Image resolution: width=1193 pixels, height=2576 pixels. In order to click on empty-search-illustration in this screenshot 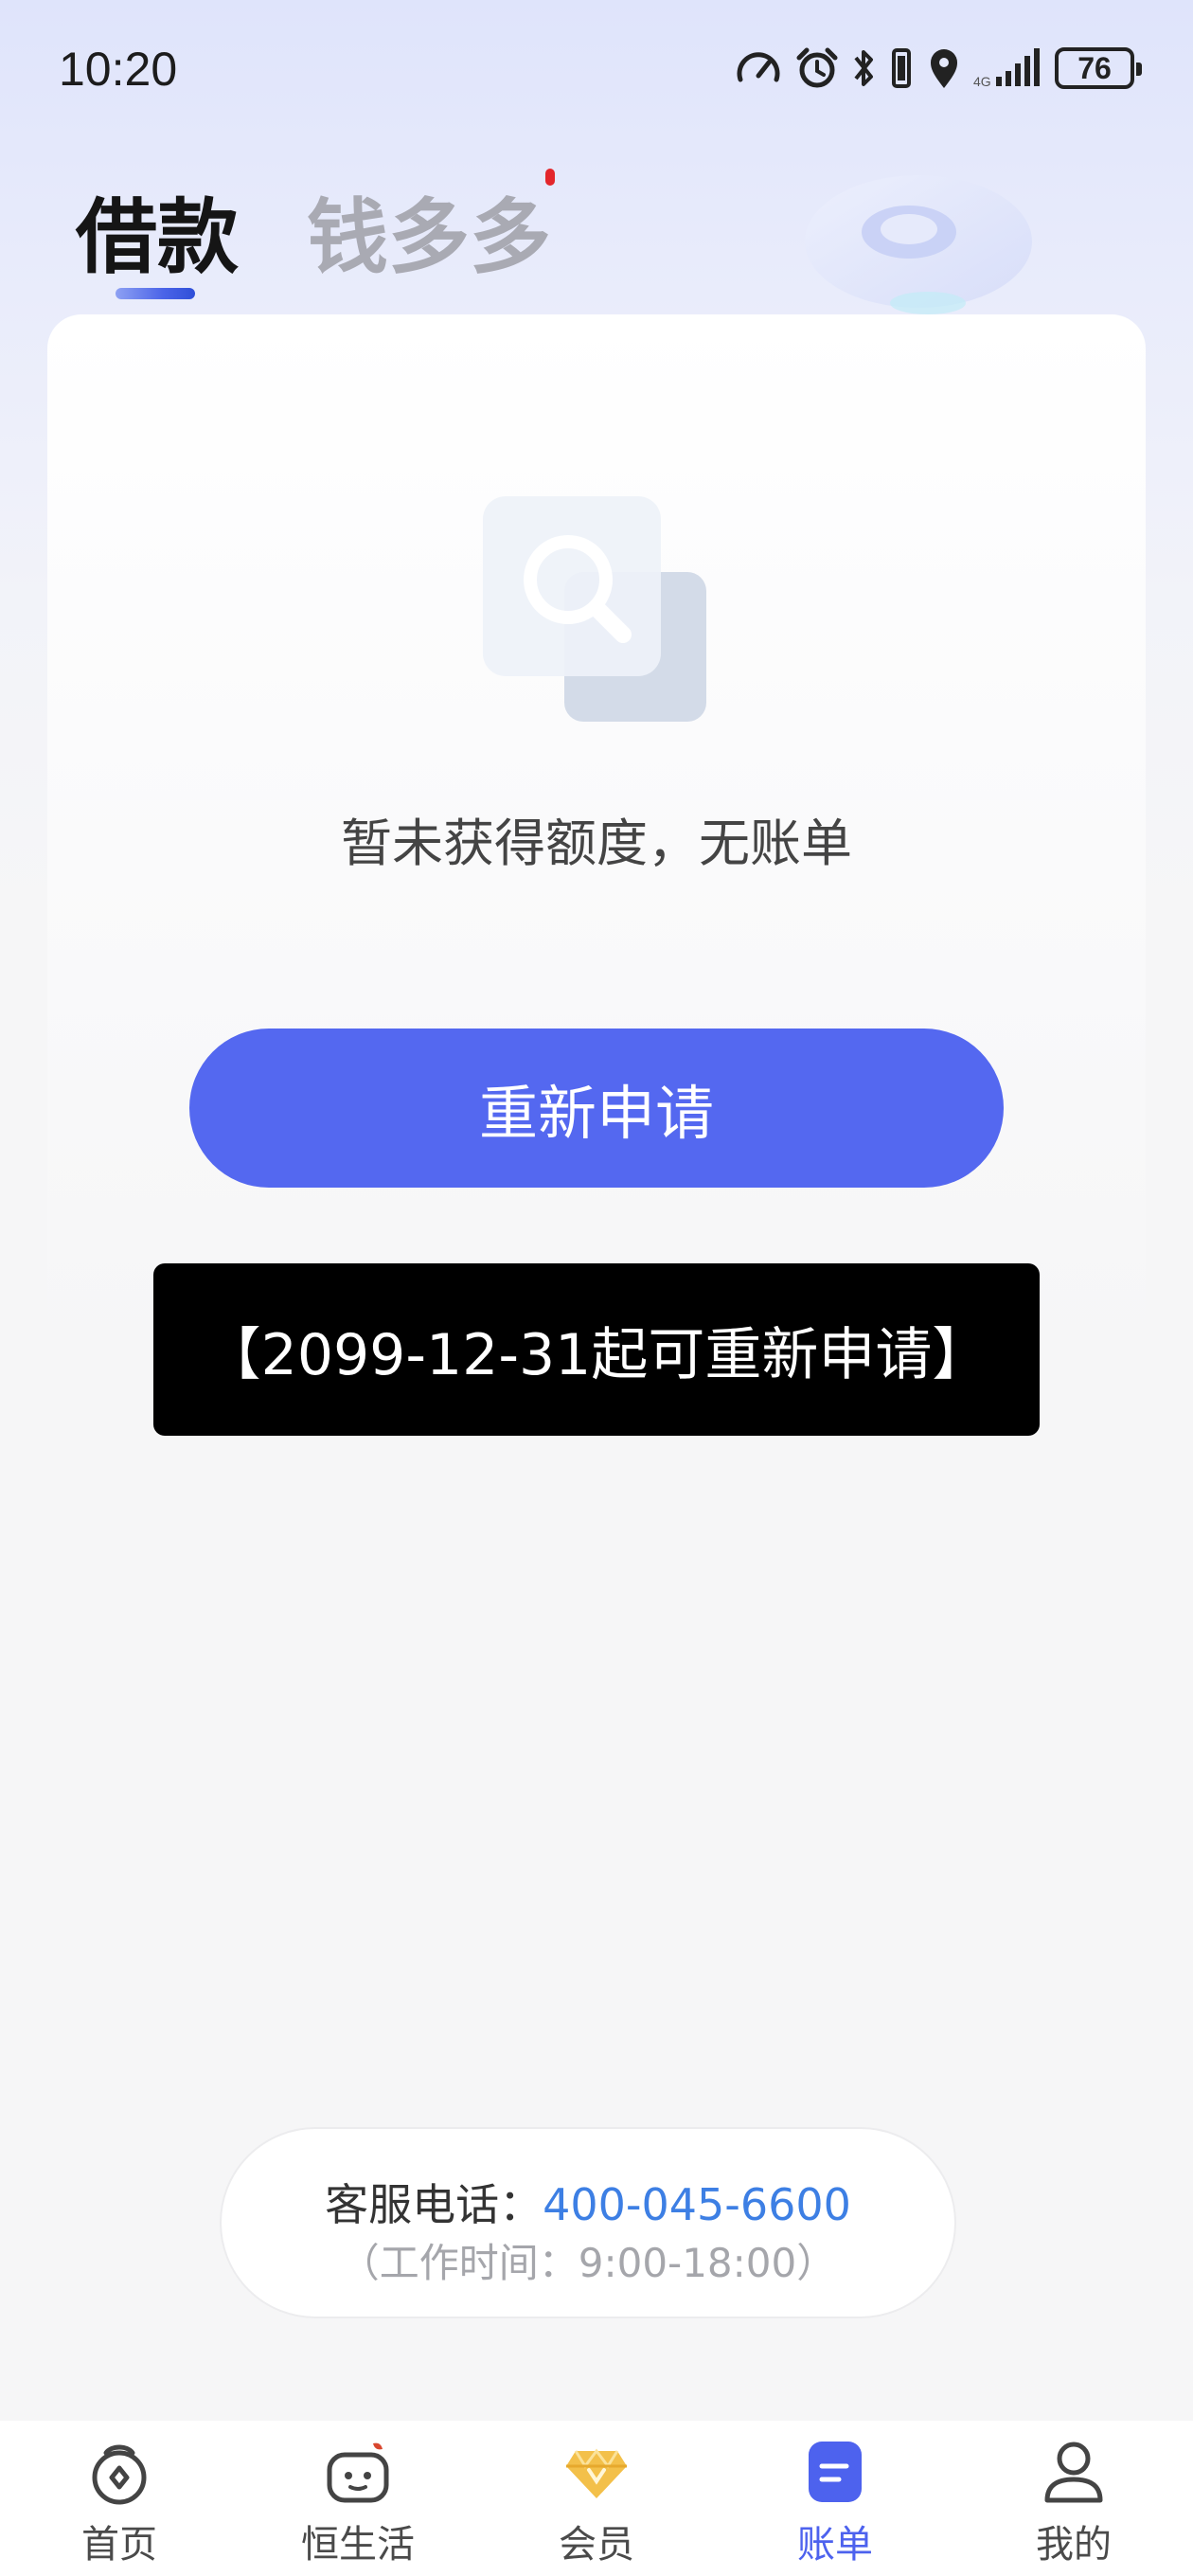, I will do `click(594, 609)`.